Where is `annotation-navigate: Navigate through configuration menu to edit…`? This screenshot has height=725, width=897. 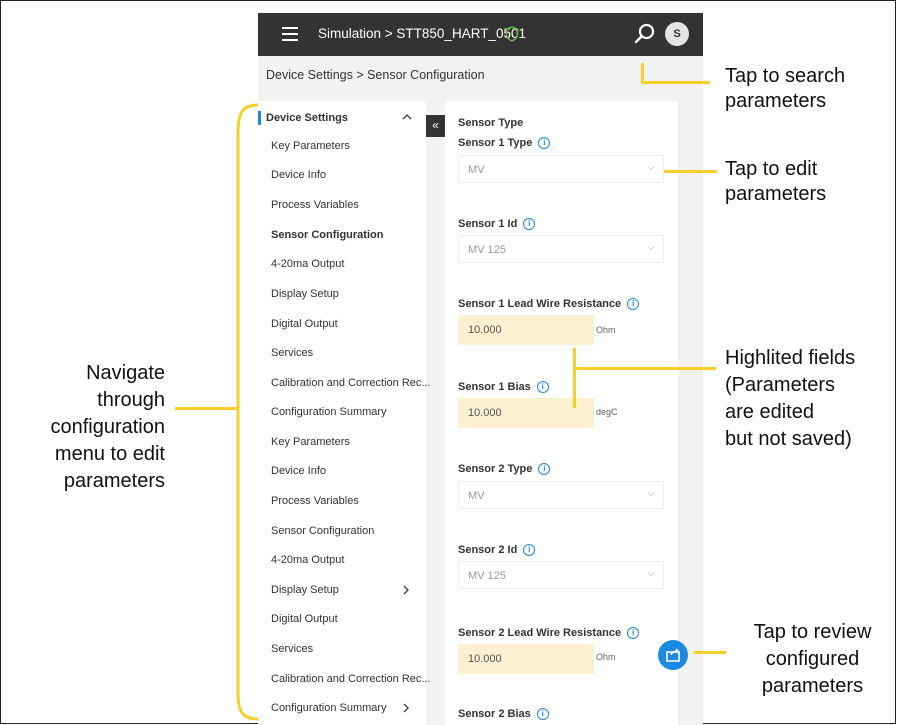 annotation-navigate: Navigate through configuration menu to edit… is located at coordinates (107, 427).